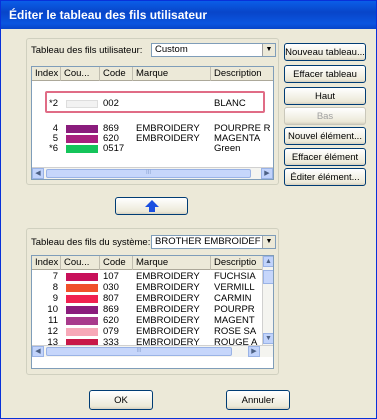 The image size is (377, 419). I want to click on row-index: 9, so click(55, 299).